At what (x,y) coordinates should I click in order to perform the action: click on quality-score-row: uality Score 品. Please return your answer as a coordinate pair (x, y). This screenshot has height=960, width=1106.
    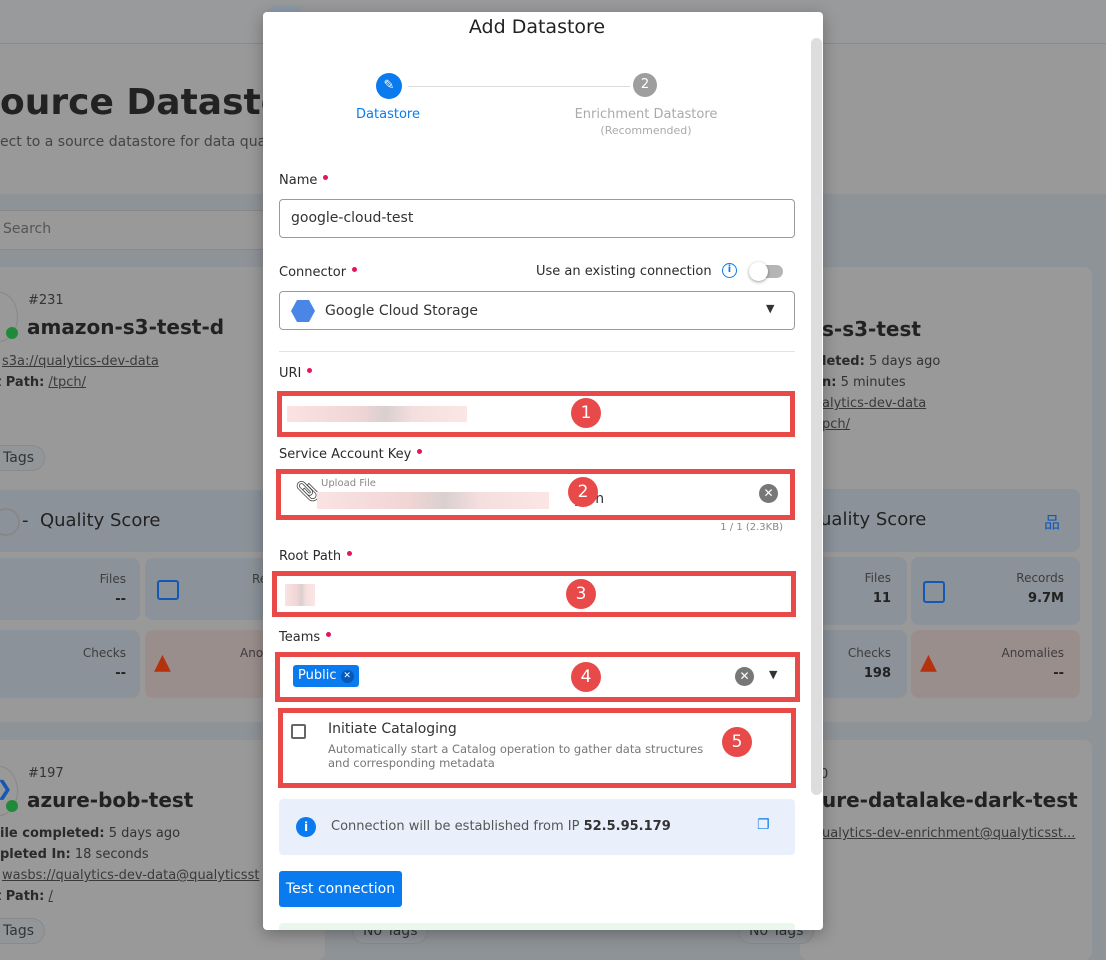
    Looking at the image, I should click on (940, 520).